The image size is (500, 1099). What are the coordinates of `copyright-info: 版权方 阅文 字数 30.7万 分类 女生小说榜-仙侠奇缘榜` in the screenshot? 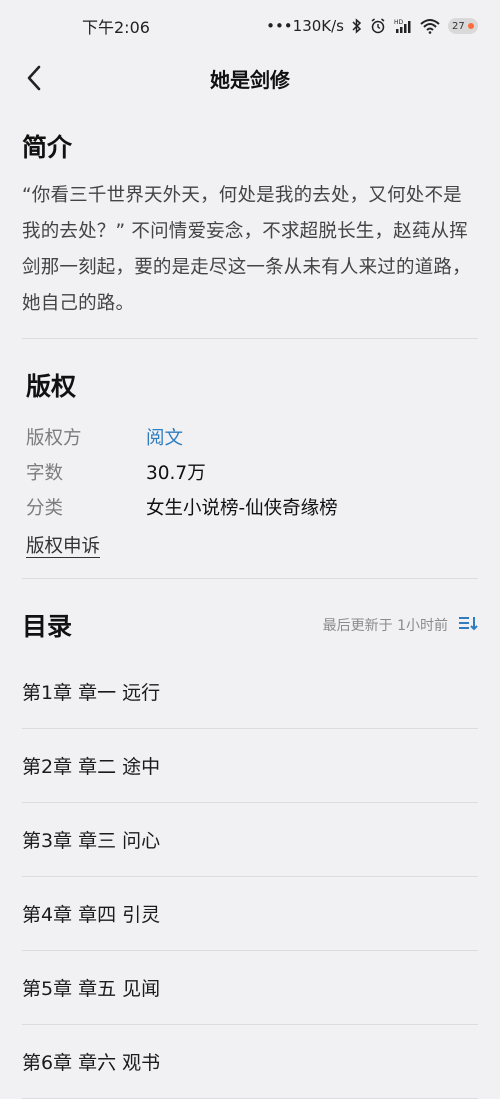 It's located at (250, 471).